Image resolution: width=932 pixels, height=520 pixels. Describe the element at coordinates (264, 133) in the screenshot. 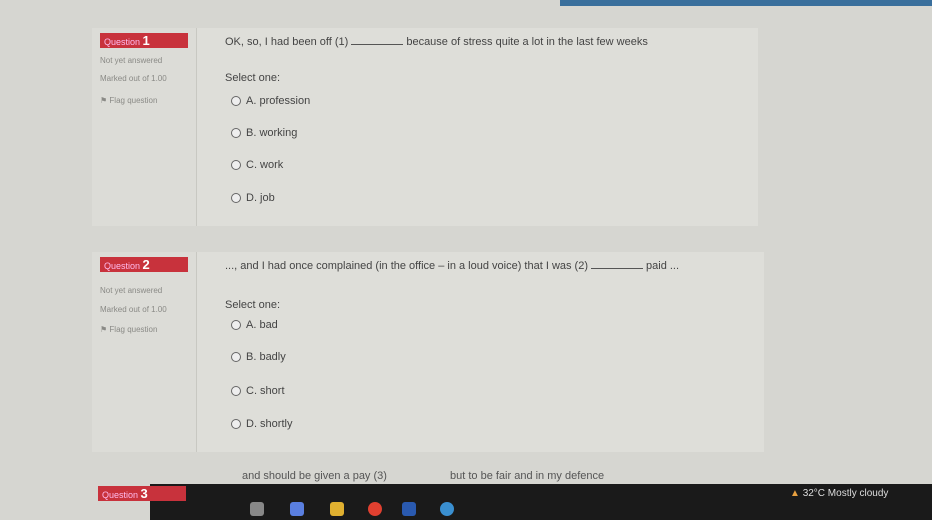

I see `option-b: B. working` at that location.